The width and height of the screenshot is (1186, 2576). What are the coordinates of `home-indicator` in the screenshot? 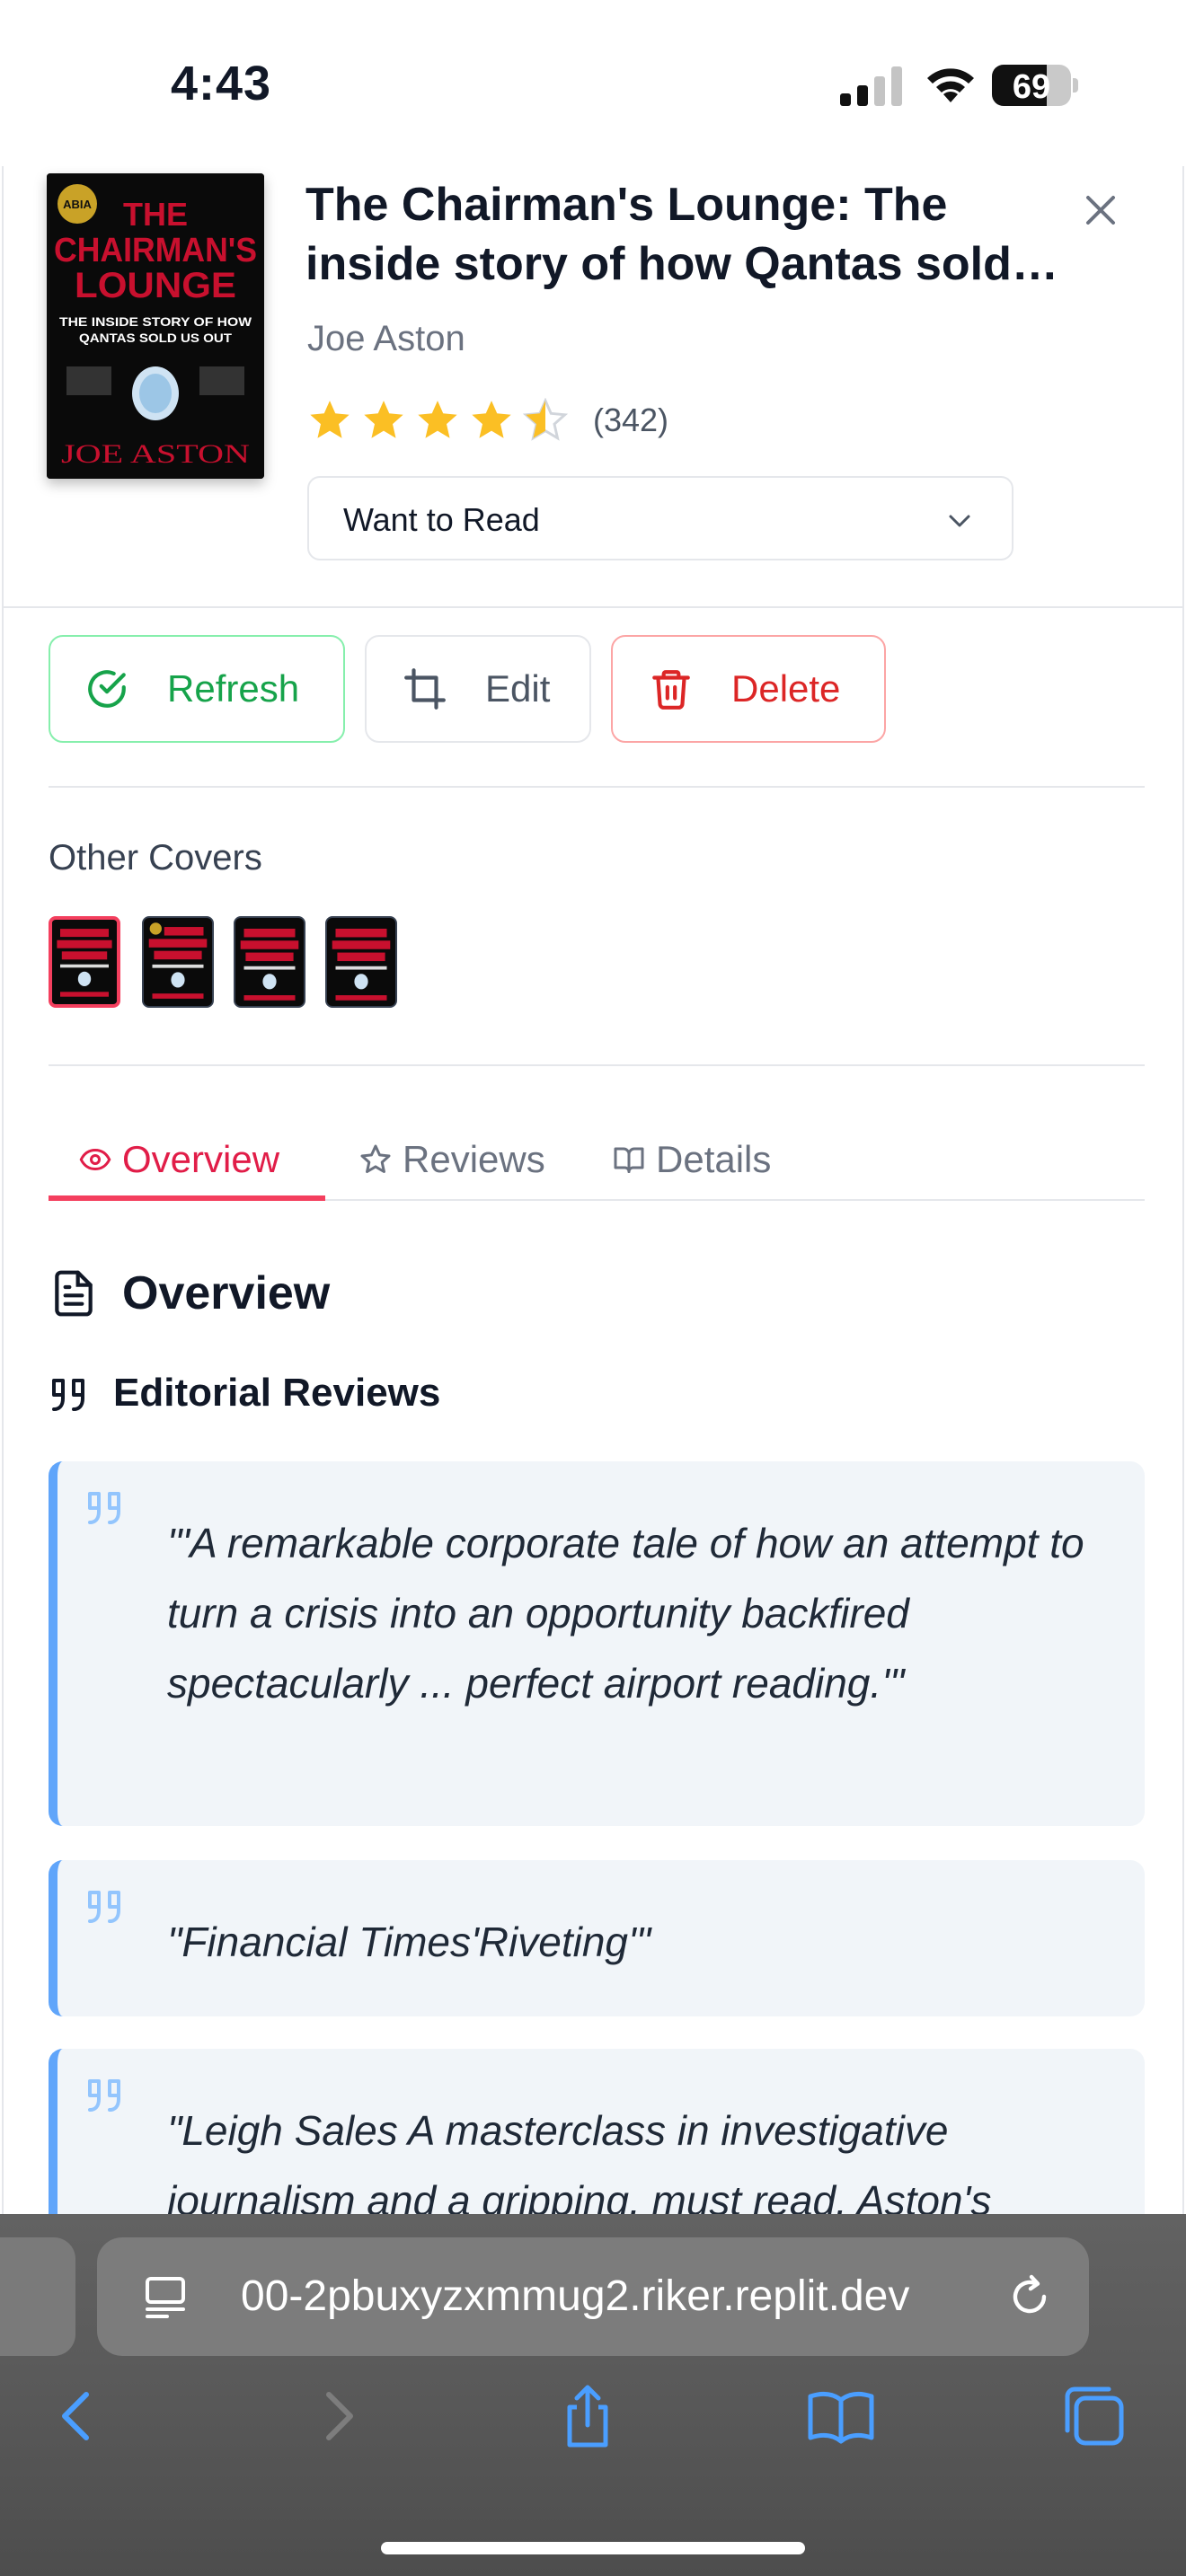 It's located at (593, 2548).